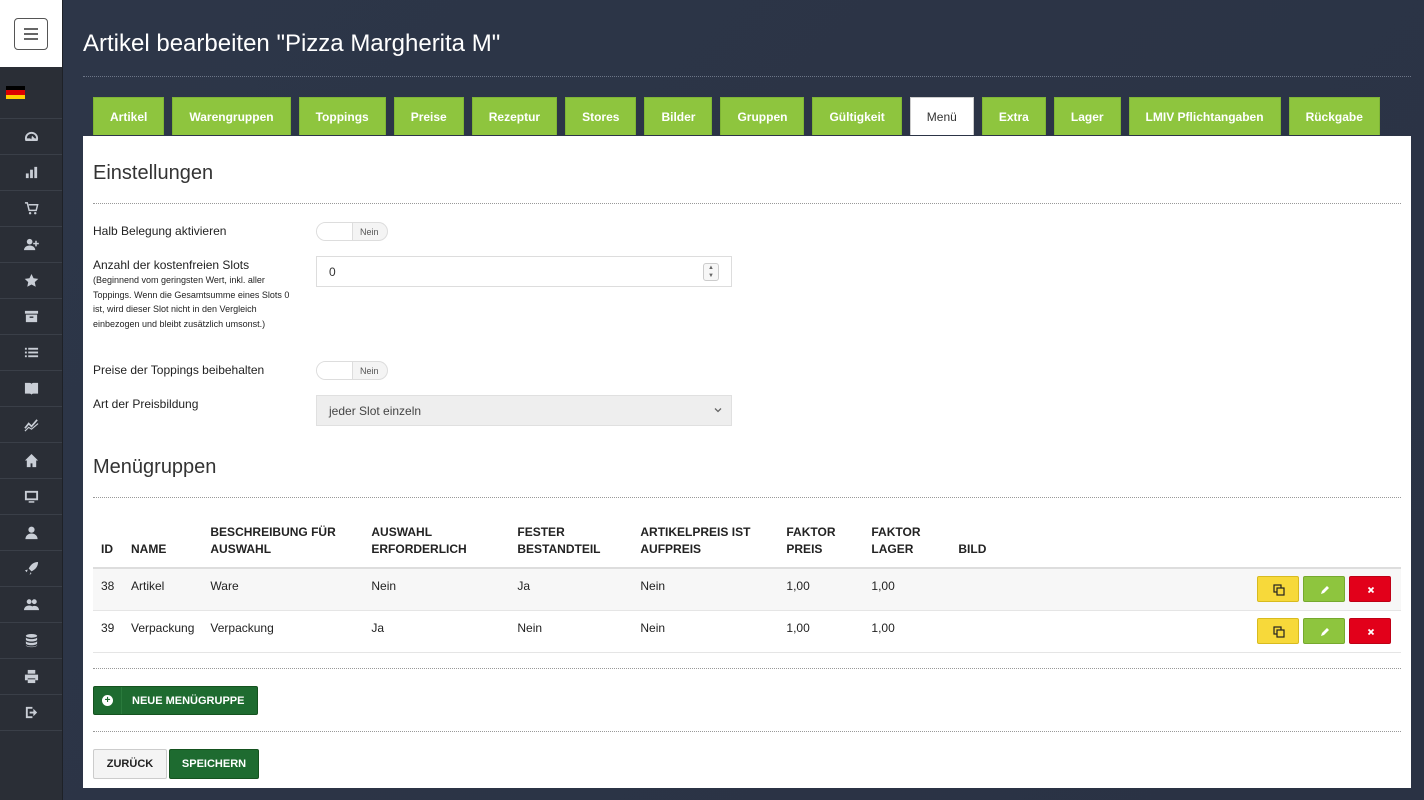  Describe the element at coordinates (718, 410) in the screenshot. I see `chevron-down-icon` at that location.